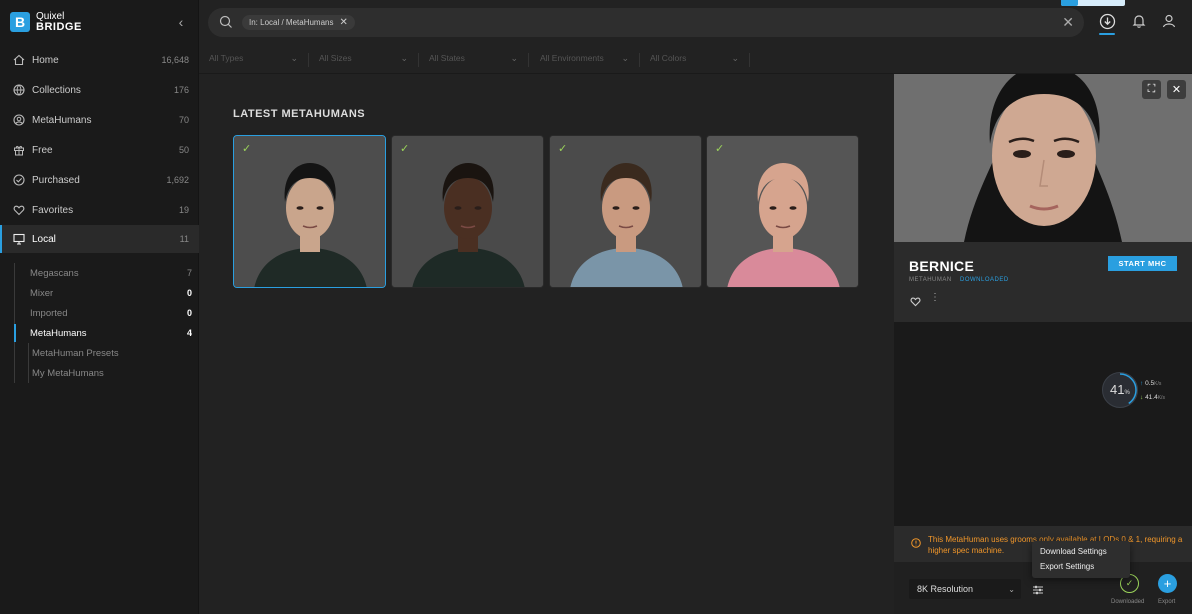 This screenshot has height=614, width=1192. What do you see at coordinates (1142, 263) in the screenshot?
I see `start-mhc-button: START MHC` at bounding box center [1142, 263].